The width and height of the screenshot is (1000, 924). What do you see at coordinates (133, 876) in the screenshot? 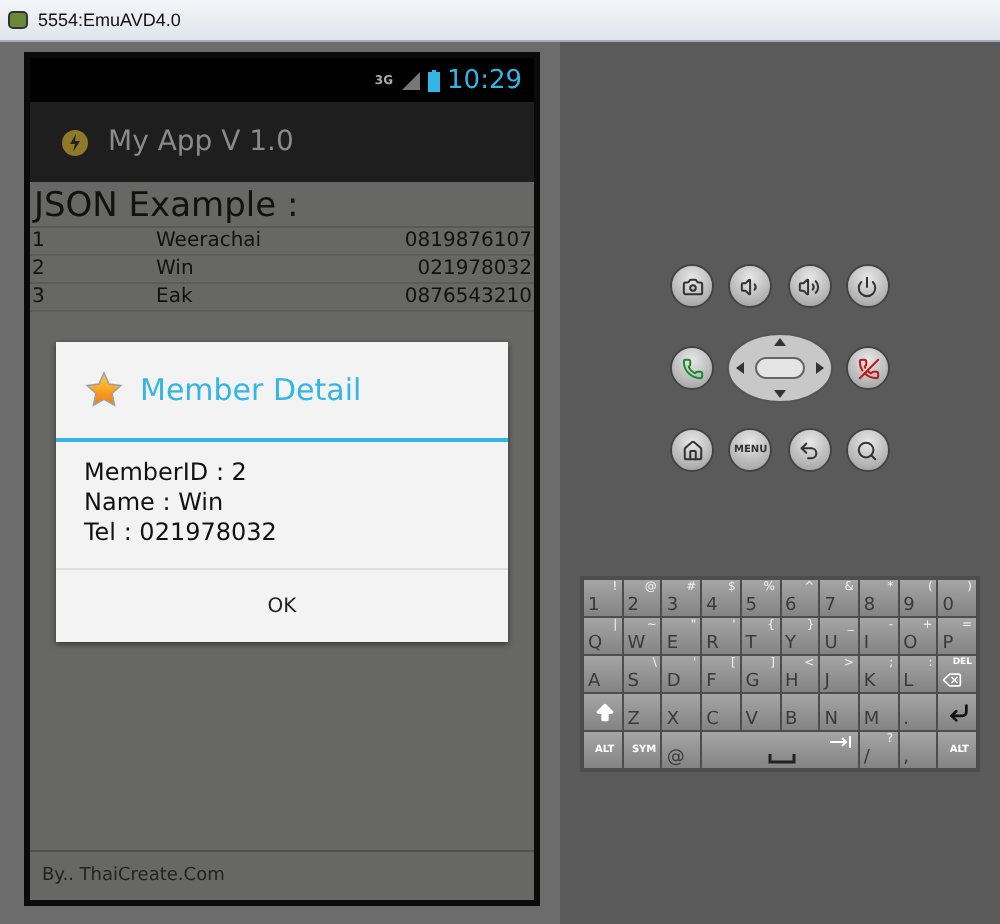
I see `footer-text: By.. ThaiCreate.Com` at bounding box center [133, 876].